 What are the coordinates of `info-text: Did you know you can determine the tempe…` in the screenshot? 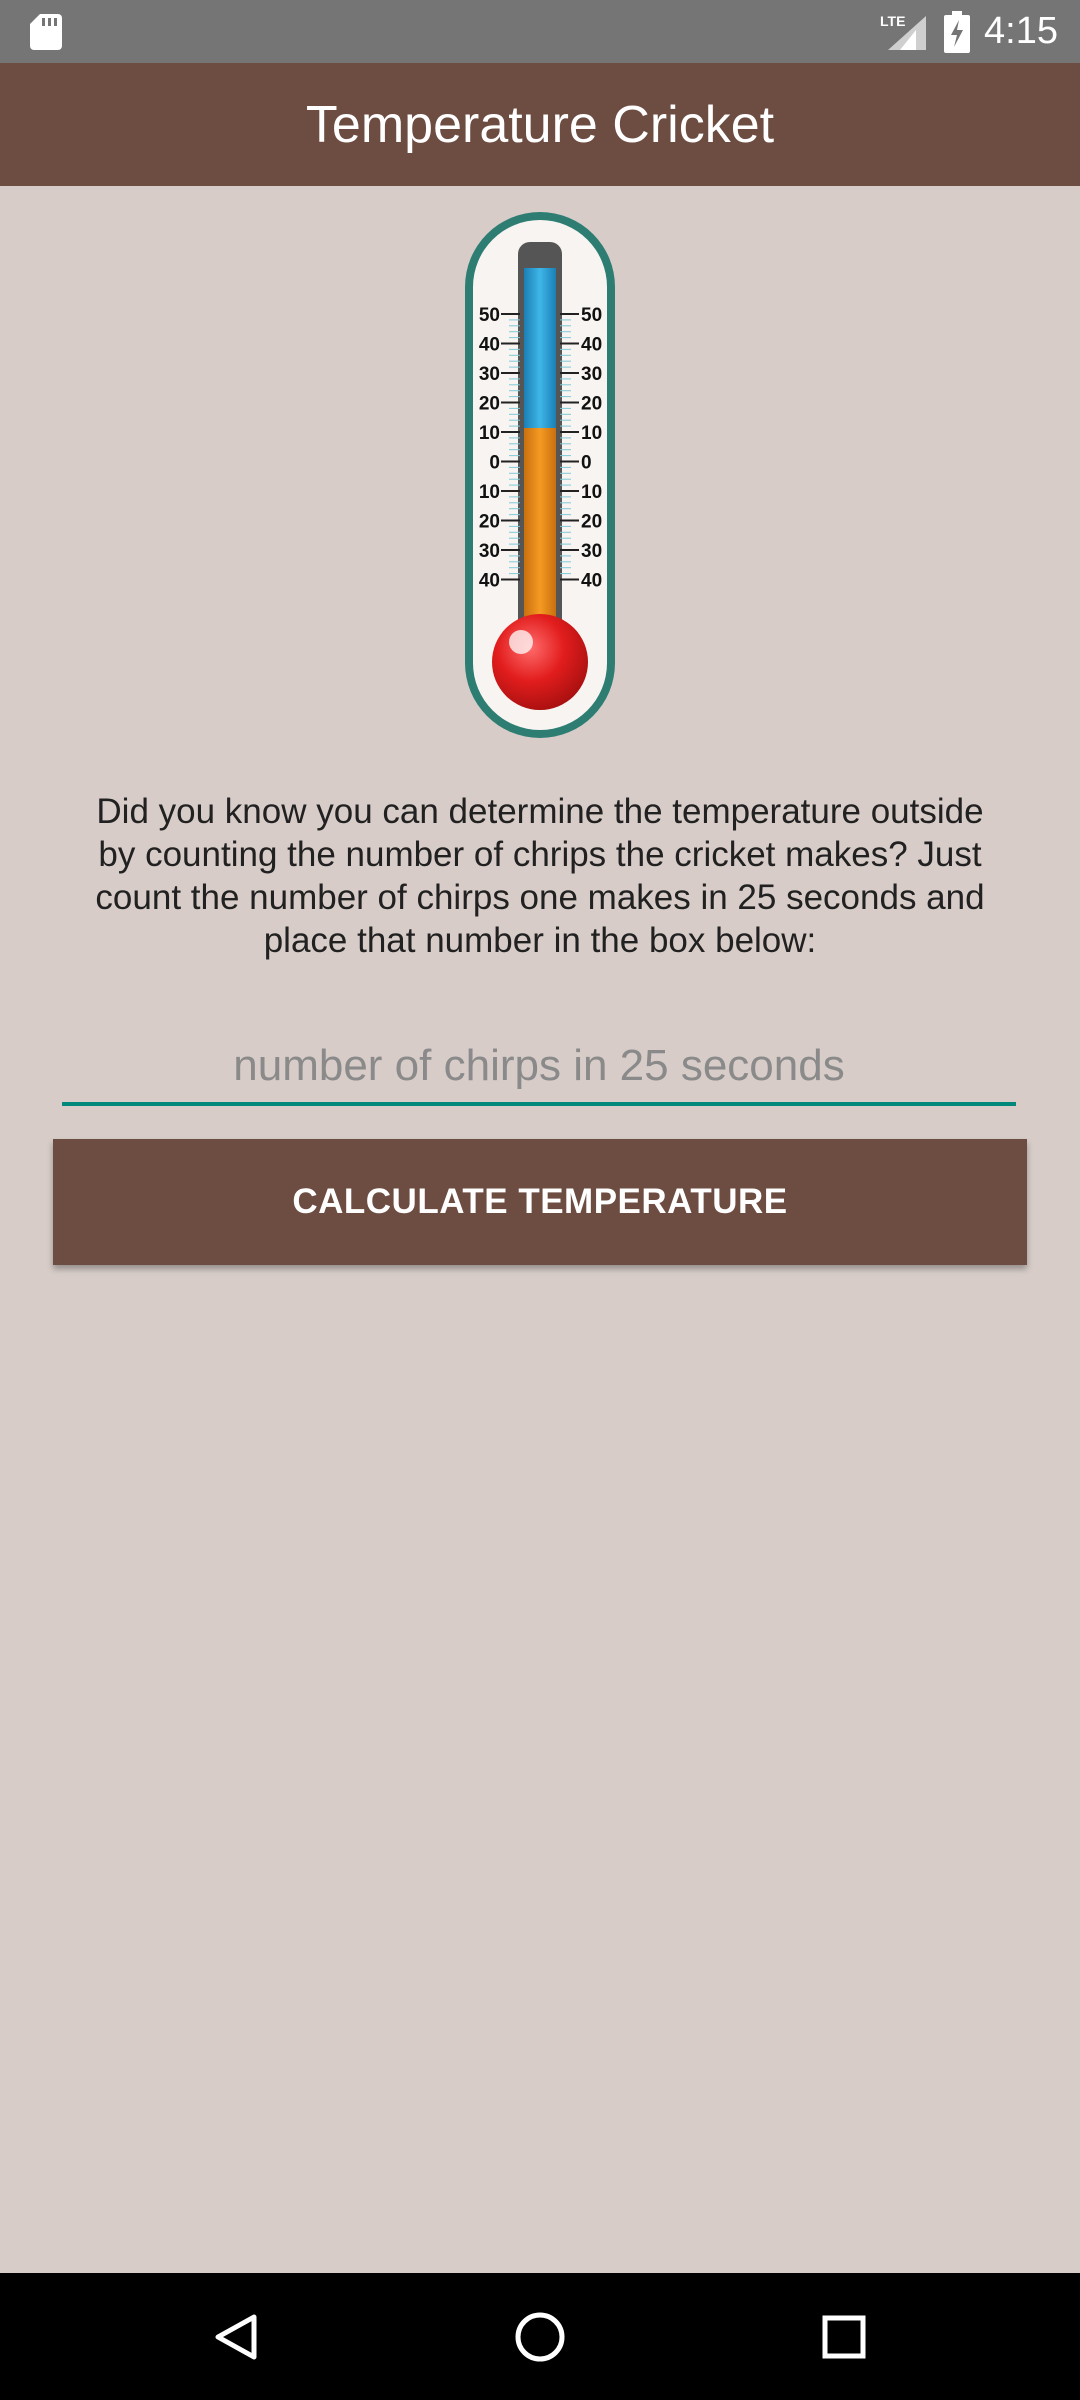 It's located at (540, 876).